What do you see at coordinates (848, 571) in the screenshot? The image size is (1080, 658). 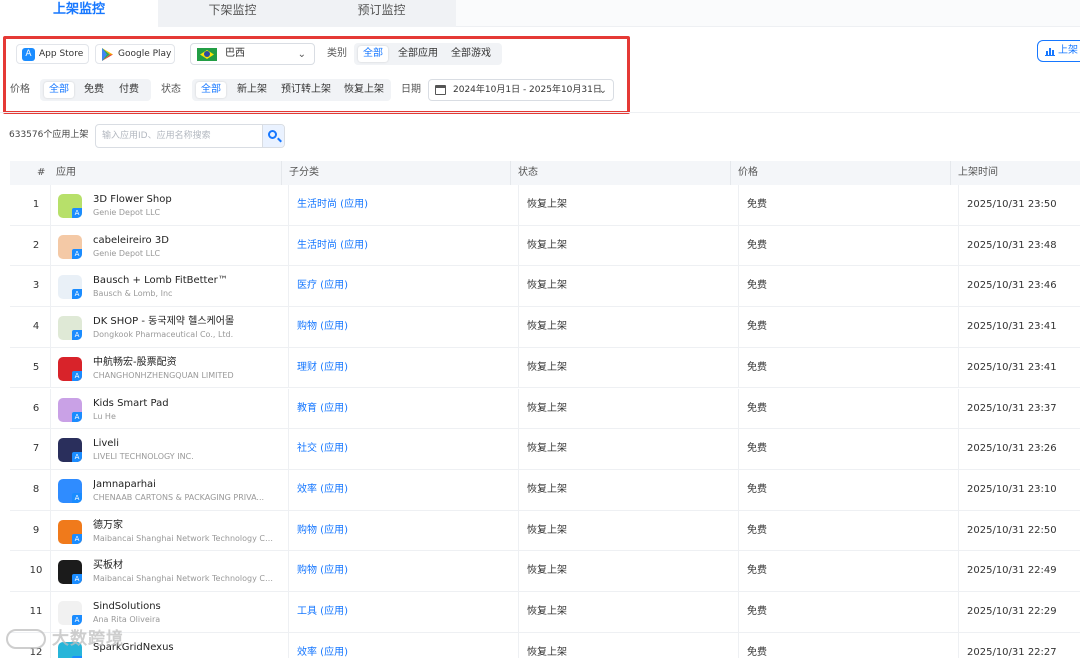 I see `price-cell: 免费` at bounding box center [848, 571].